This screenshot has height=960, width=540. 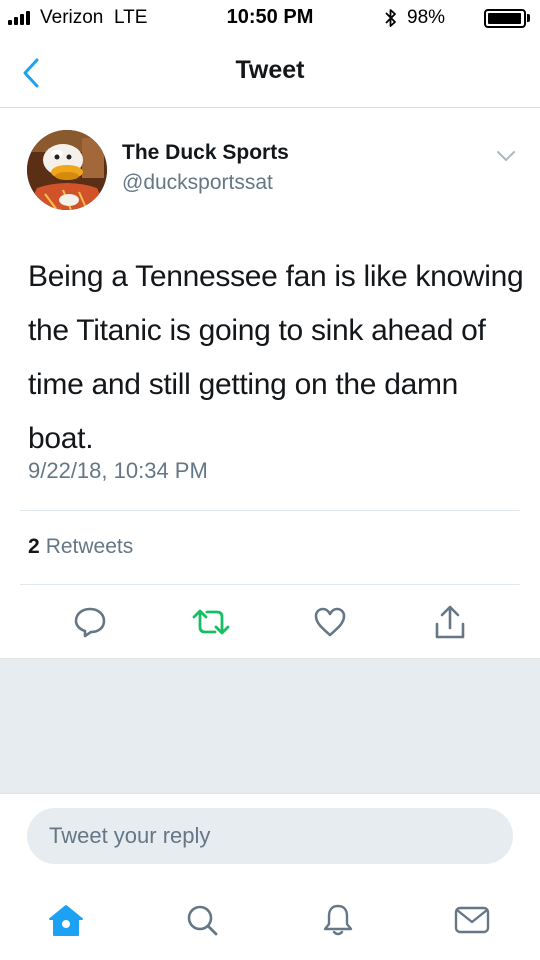 I want to click on retweet-stats: 2 Retweets, so click(x=80, y=547).